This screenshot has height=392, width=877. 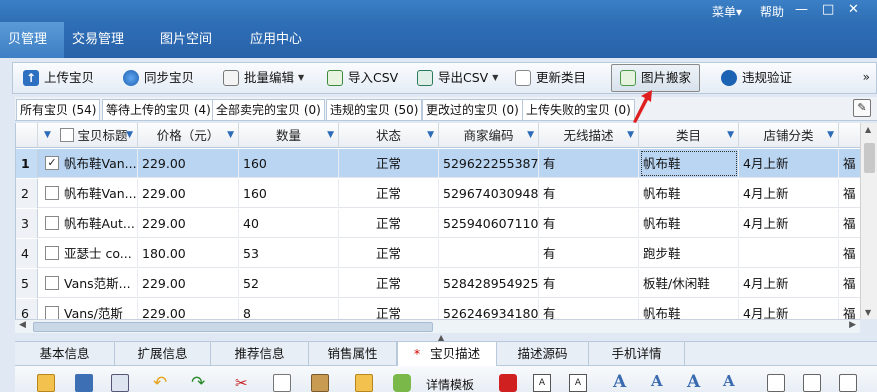 I want to click on tab-extended-info: 扩展信息, so click(x=163, y=354).